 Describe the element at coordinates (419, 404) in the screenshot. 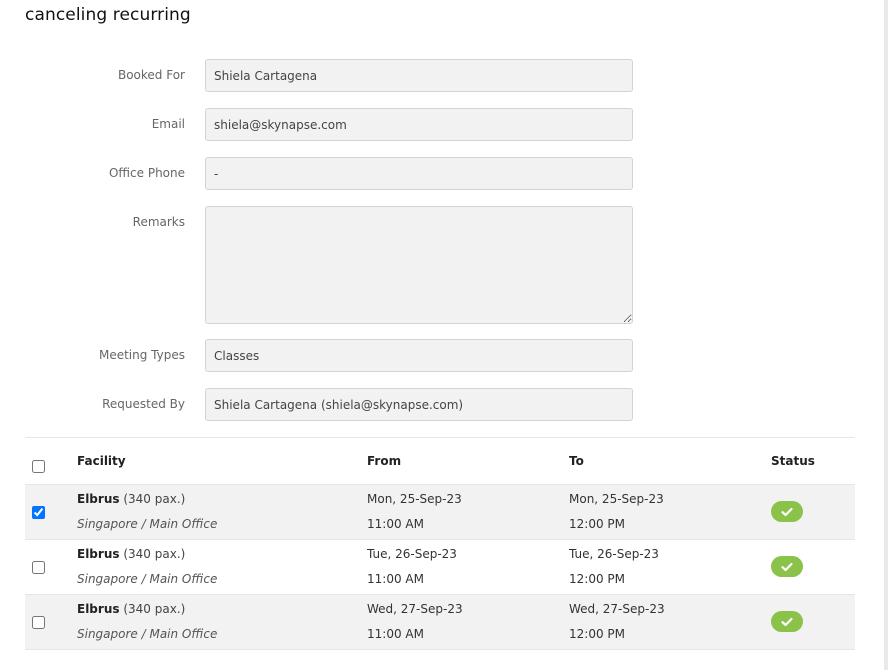

I see `requested-by-field` at that location.